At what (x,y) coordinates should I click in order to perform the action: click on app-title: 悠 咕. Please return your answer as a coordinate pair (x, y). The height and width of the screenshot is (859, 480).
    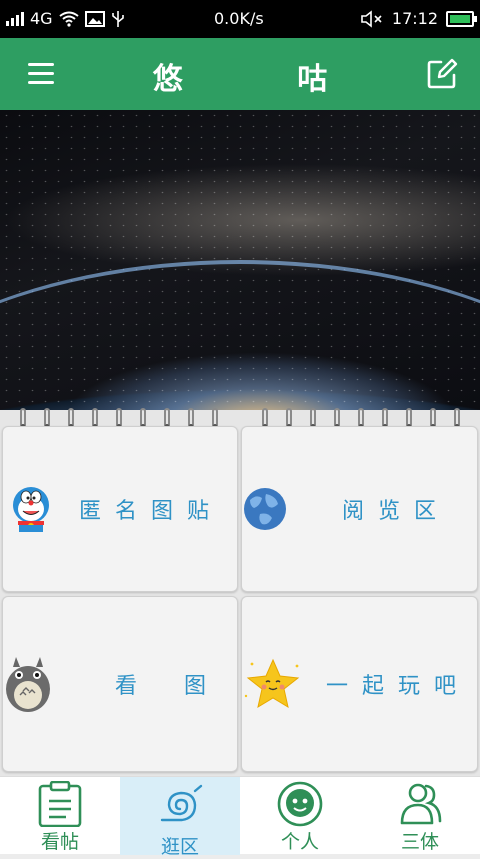
    Looking at the image, I should click on (266, 79).